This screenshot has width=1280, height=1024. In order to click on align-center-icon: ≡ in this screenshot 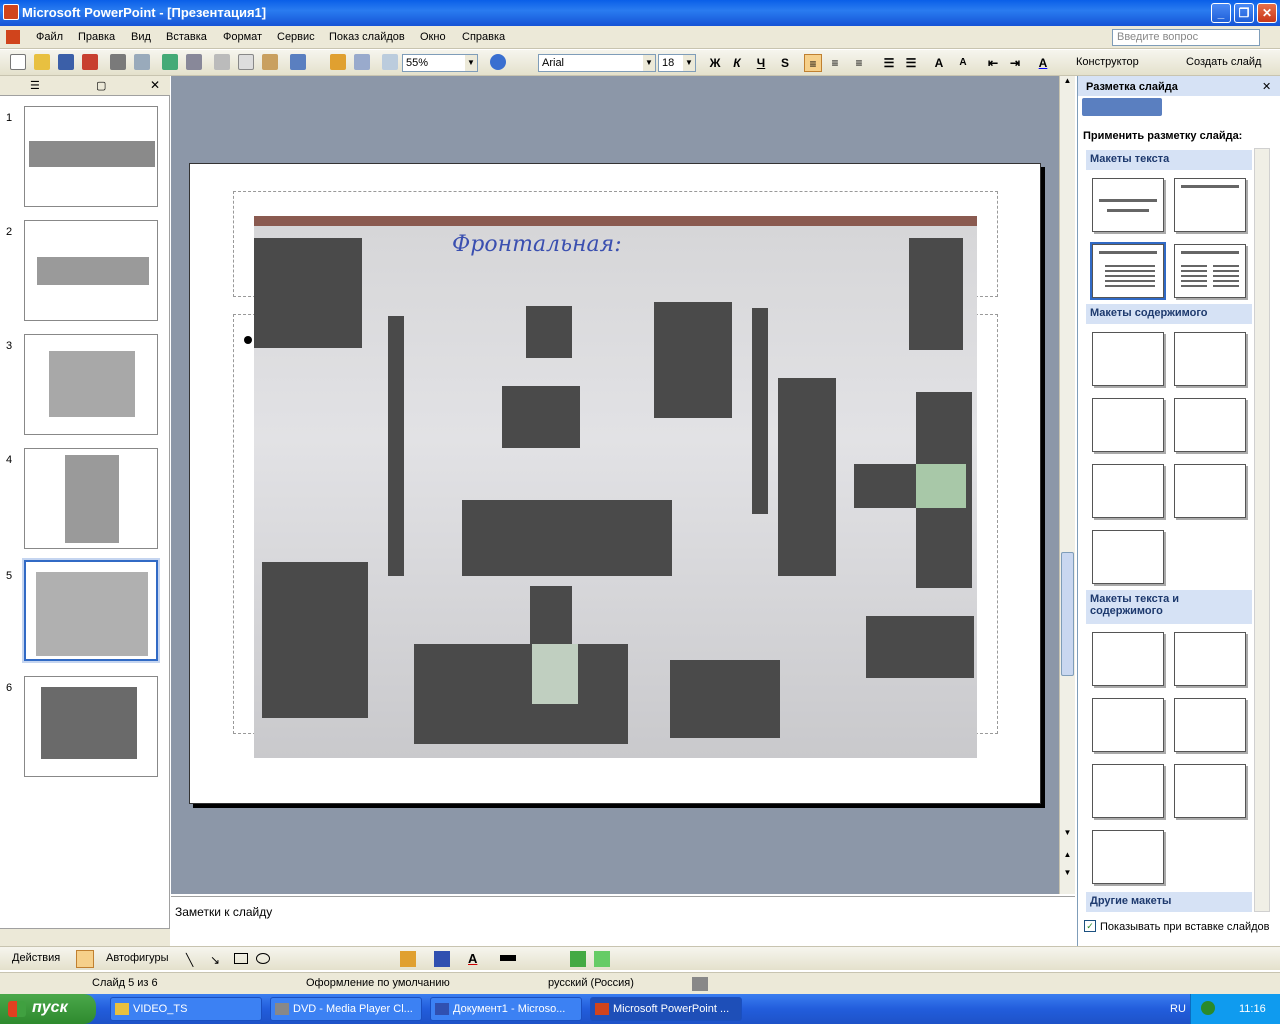, I will do `click(835, 63)`.